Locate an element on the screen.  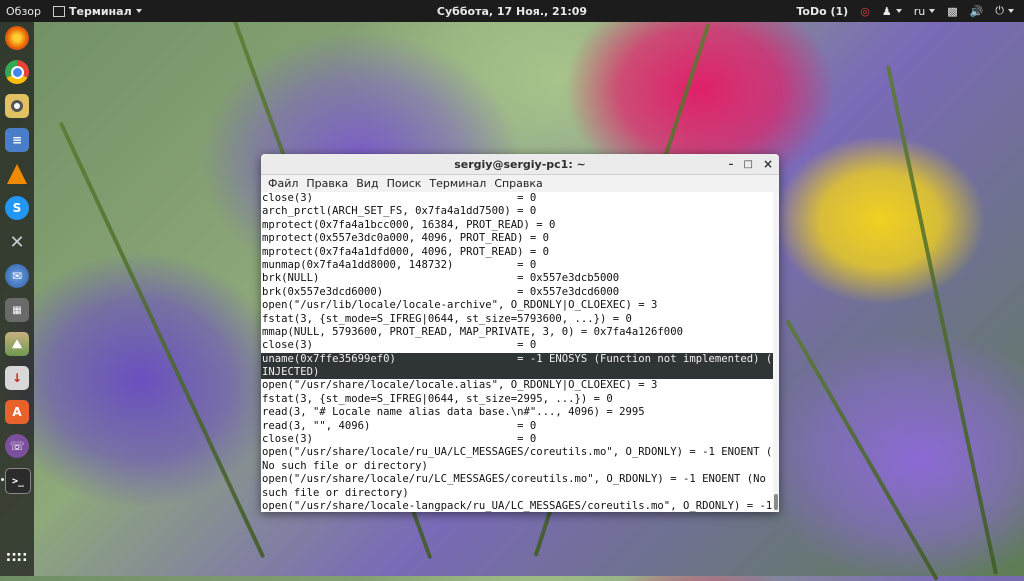
menu-terminal: Терминал is located at coordinates (457, 183).